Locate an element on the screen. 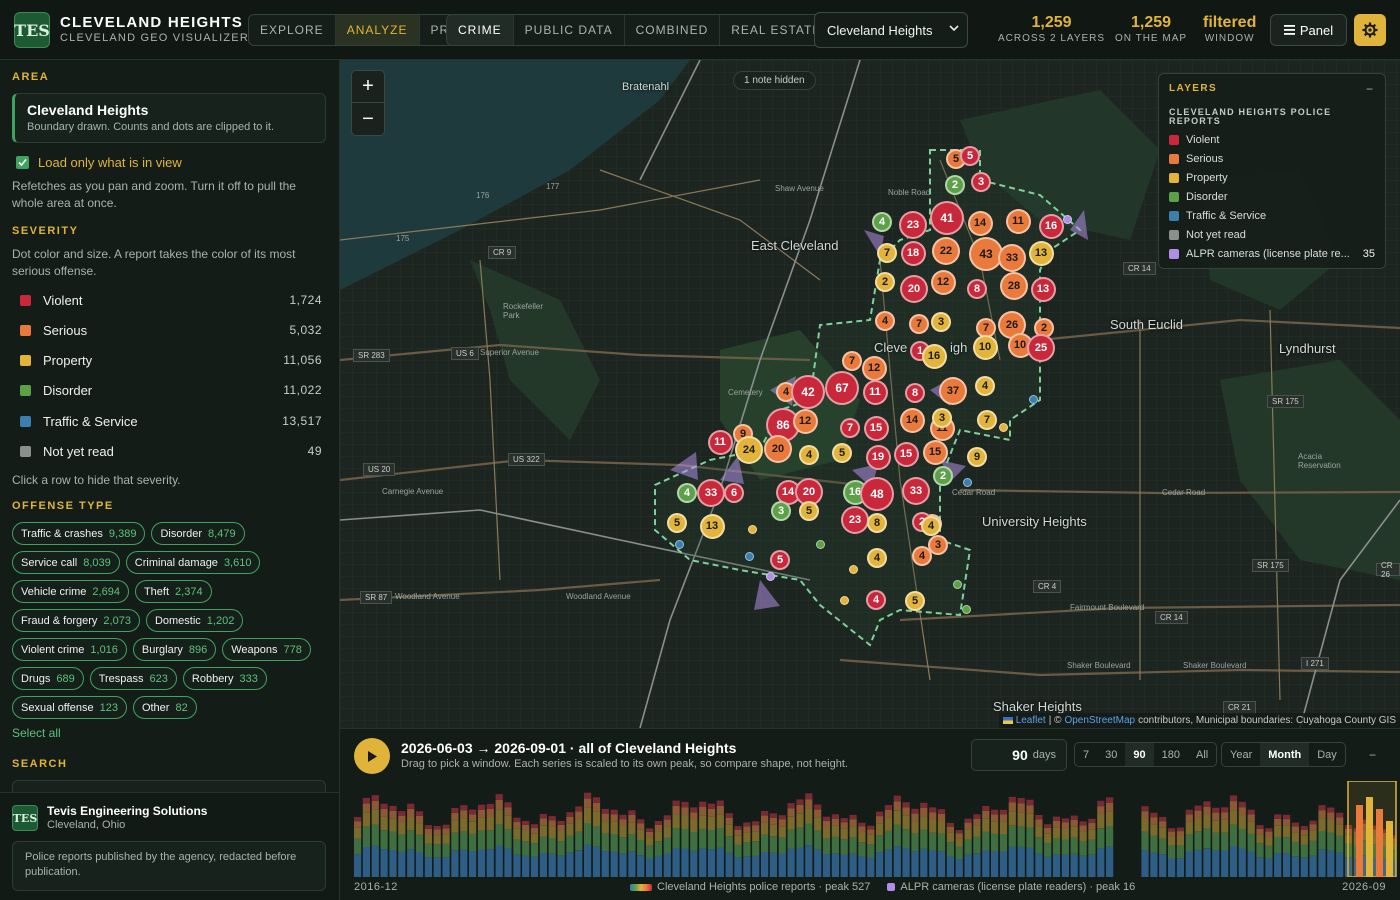  preset-all: All is located at coordinates (1202, 754).